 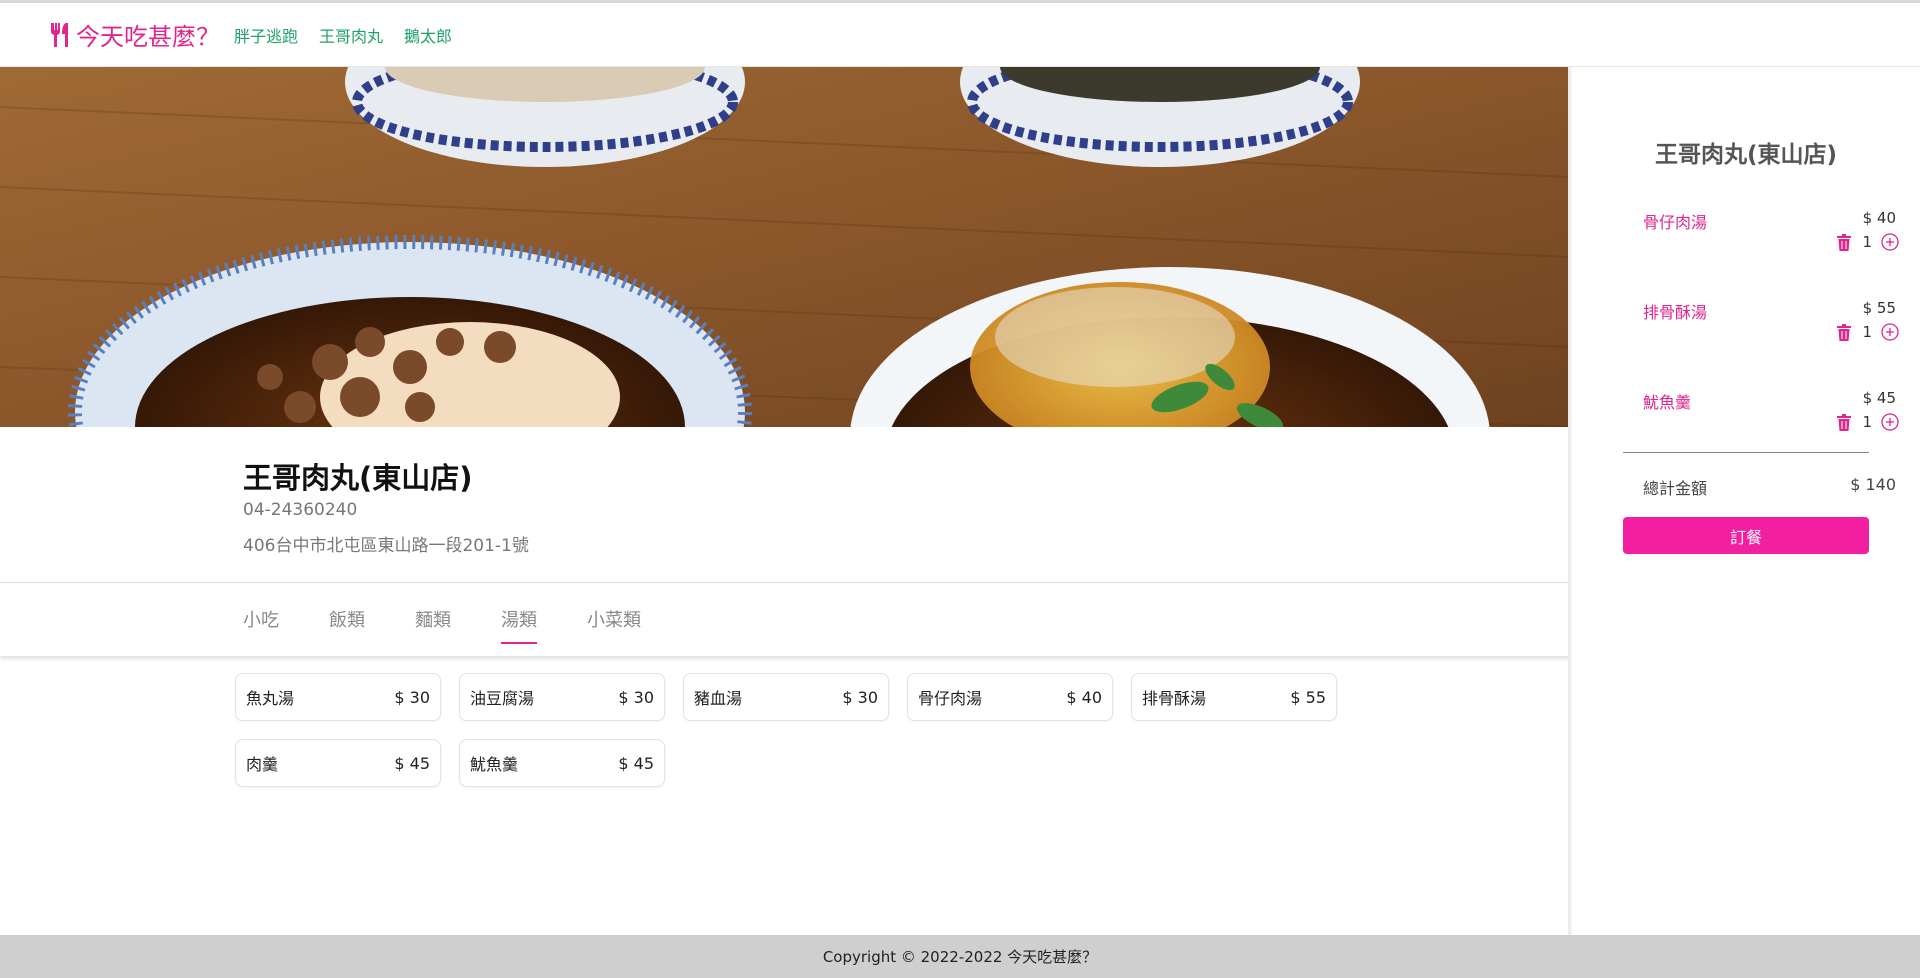 I want to click on total-label: 總計金額, so click(x=1675, y=488).